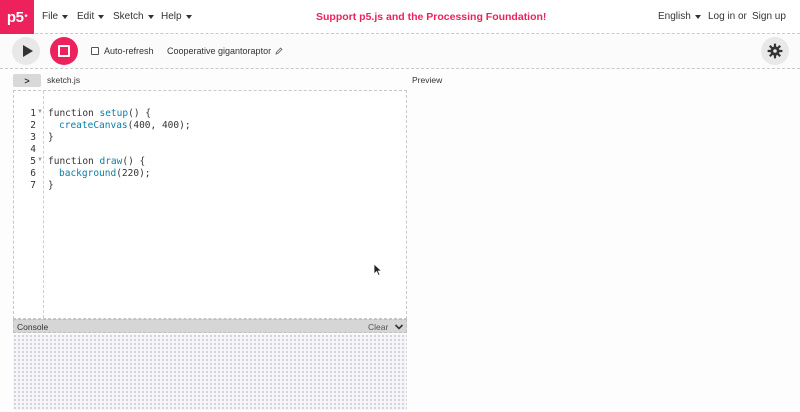  I want to click on editor-header: > sketch.js, so click(204, 80).